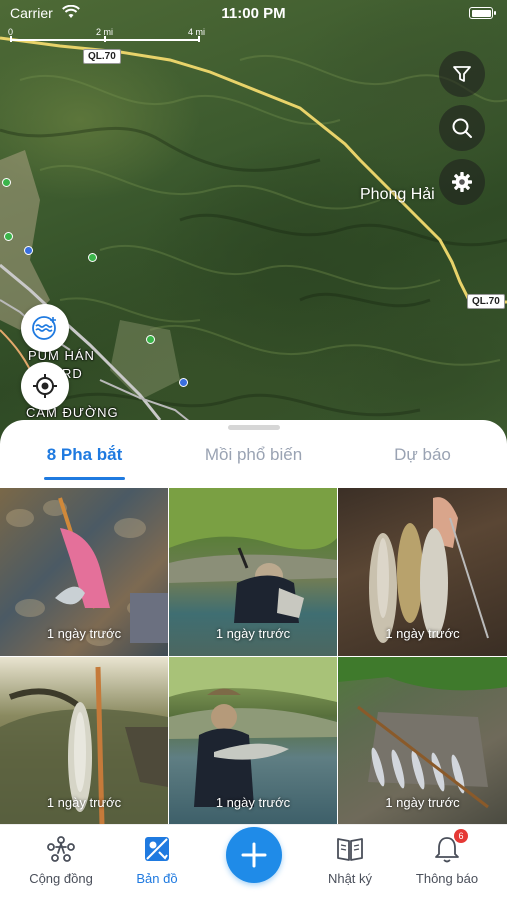  Describe the element at coordinates (254, 427) in the screenshot. I see `sheet-handle` at that location.